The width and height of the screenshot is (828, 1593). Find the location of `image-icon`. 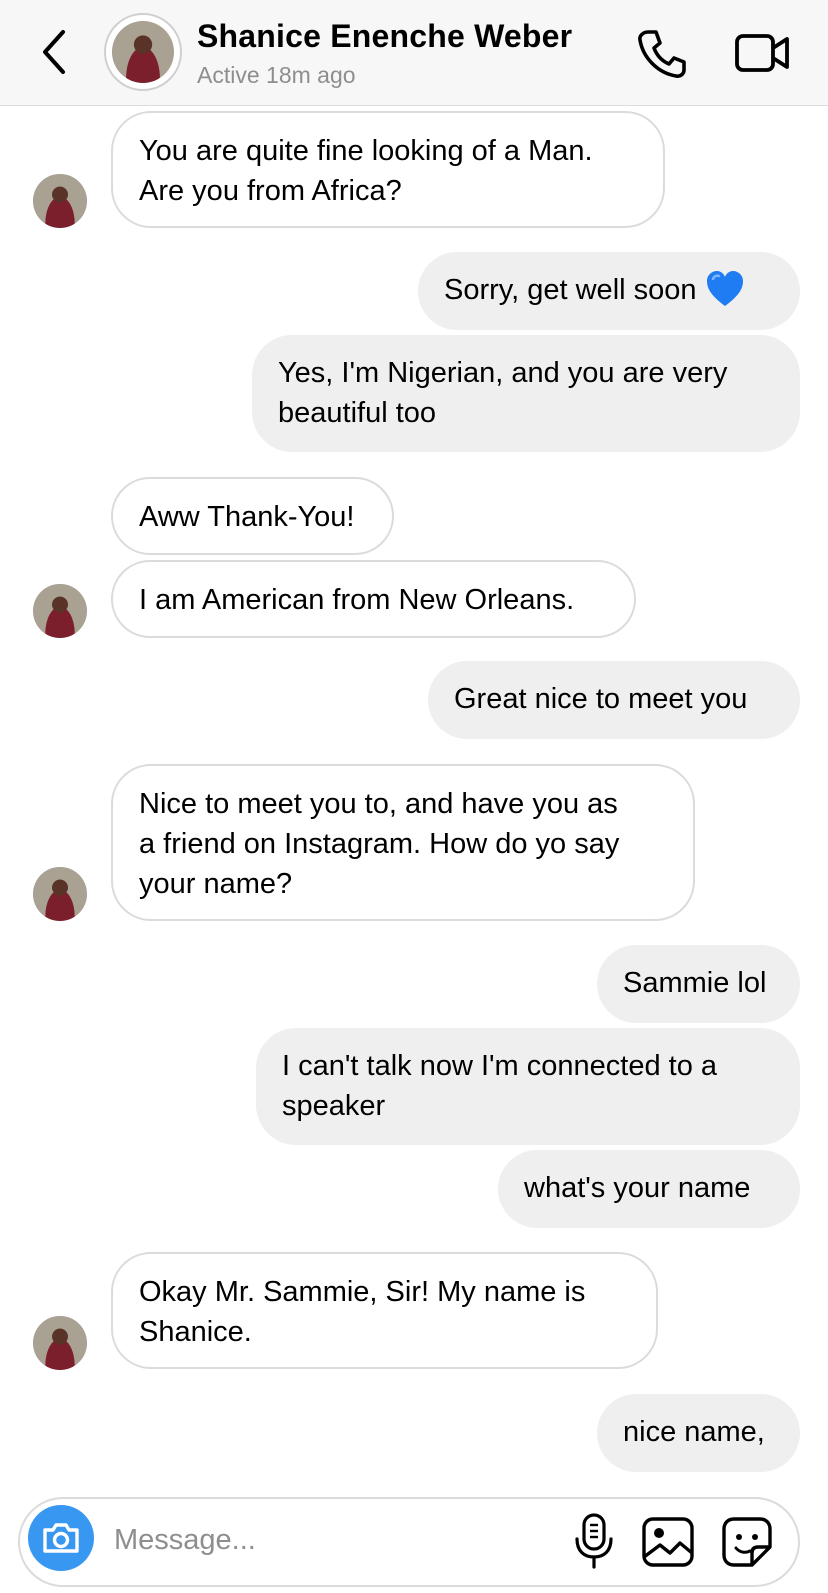

image-icon is located at coordinates (668, 1542).